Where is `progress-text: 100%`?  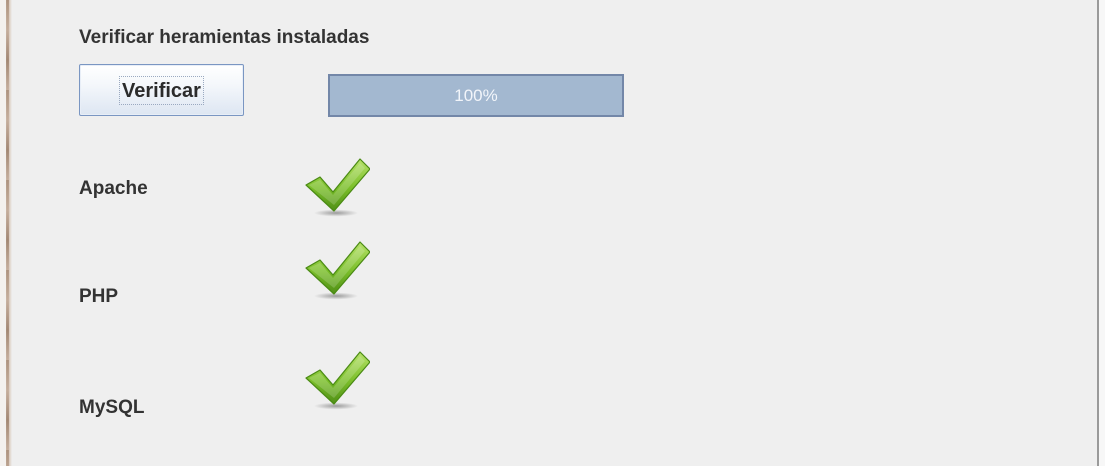
progress-text: 100% is located at coordinates (476, 95).